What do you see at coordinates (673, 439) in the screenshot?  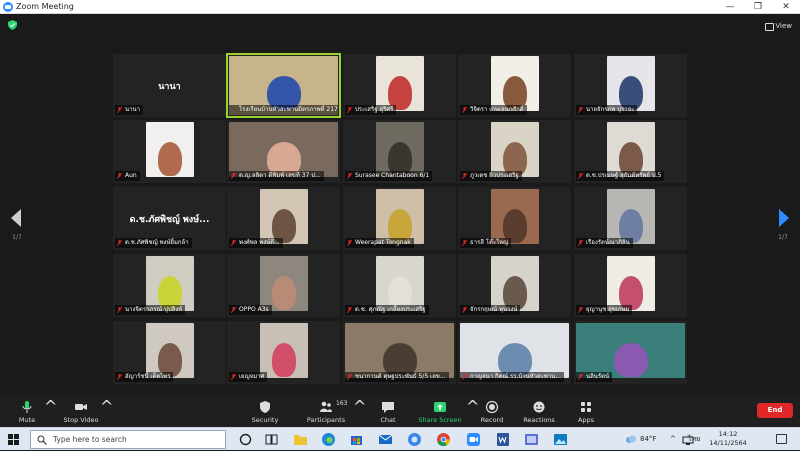 I see `tray-overflow-chevron-icon: ^` at bounding box center [673, 439].